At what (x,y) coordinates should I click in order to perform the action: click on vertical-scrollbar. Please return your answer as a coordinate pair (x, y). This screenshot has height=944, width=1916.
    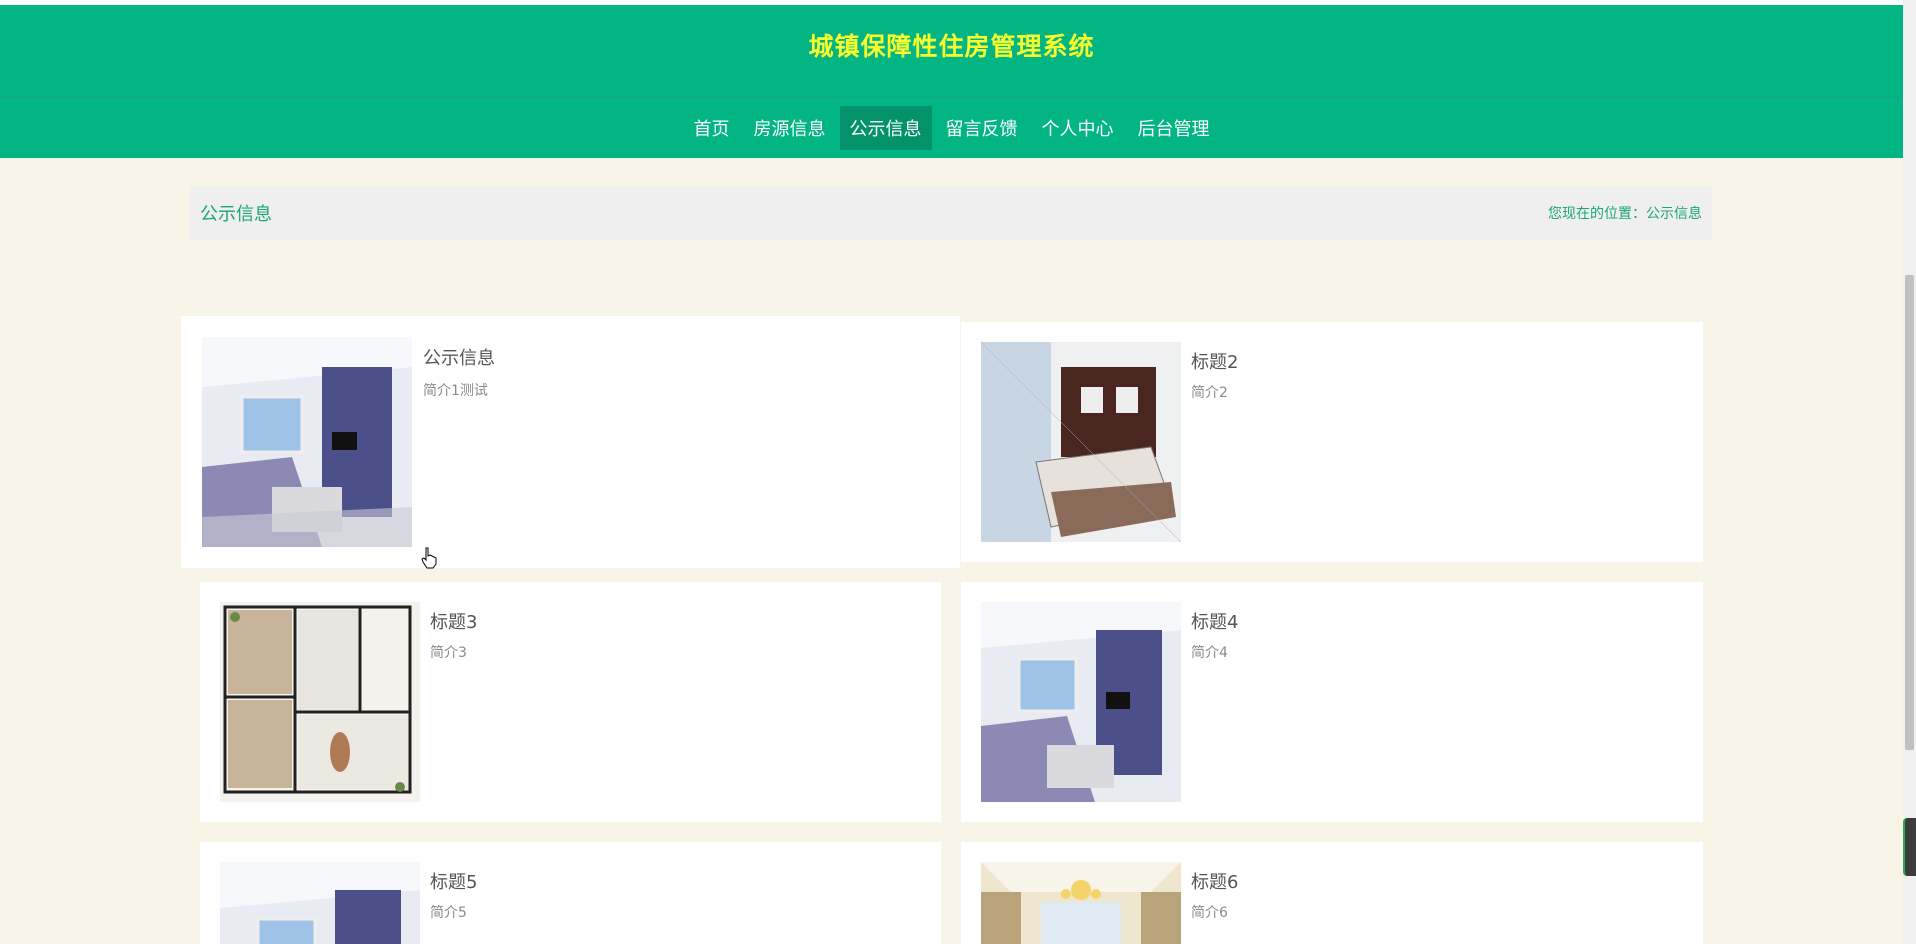
    Looking at the image, I should click on (1909, 472).